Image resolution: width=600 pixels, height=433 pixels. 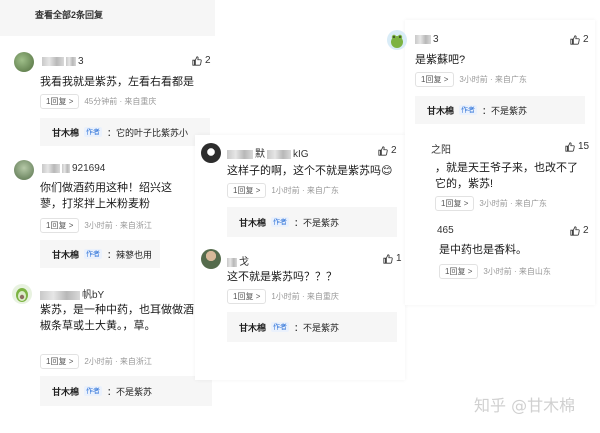 I want to click on comment-meta: 1回复 > 1小时前 · 来自重庆, so click(x=283, y=296).